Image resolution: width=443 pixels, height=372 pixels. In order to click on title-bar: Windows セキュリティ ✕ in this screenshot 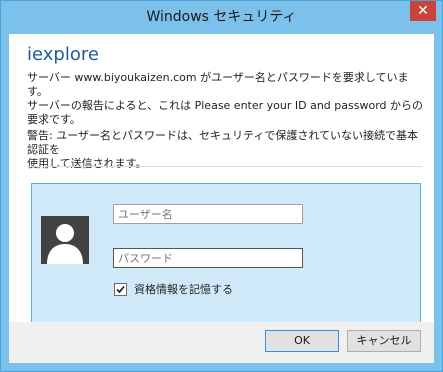, I will do `click(221, 17)`.